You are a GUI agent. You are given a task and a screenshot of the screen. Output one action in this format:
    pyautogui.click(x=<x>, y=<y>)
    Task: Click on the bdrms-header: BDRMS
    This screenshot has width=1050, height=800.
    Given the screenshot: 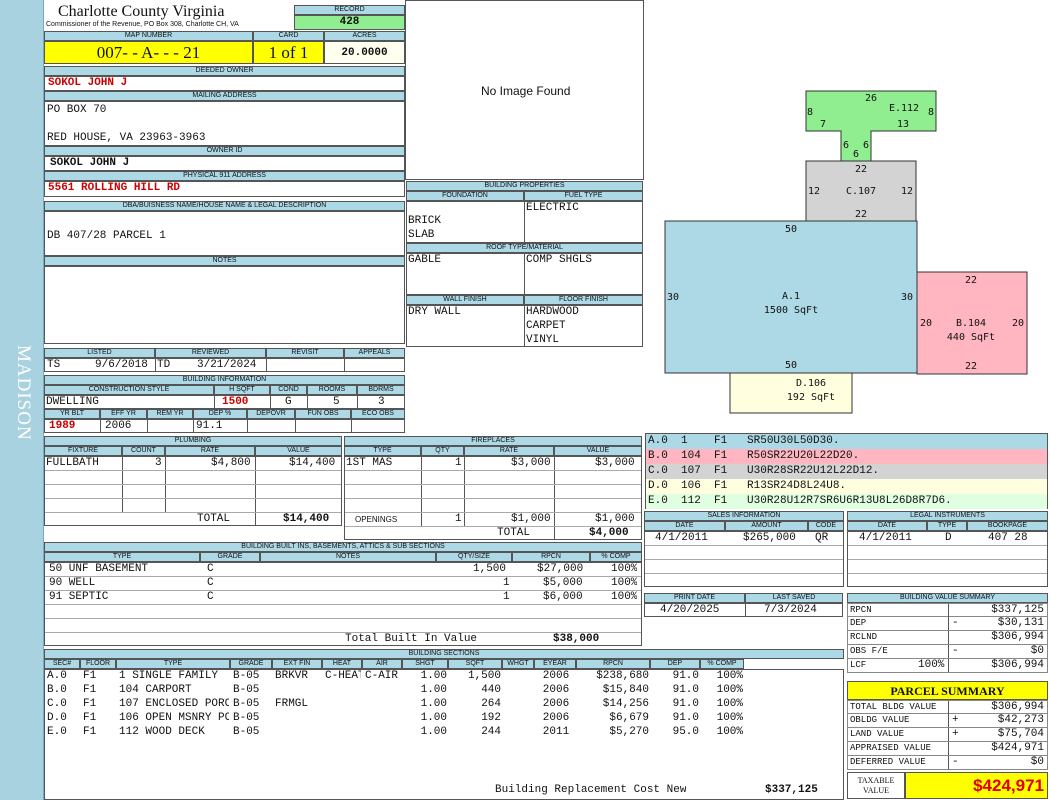 What is the action you would take?
    pyautogui.click(x=381, y=390)
    